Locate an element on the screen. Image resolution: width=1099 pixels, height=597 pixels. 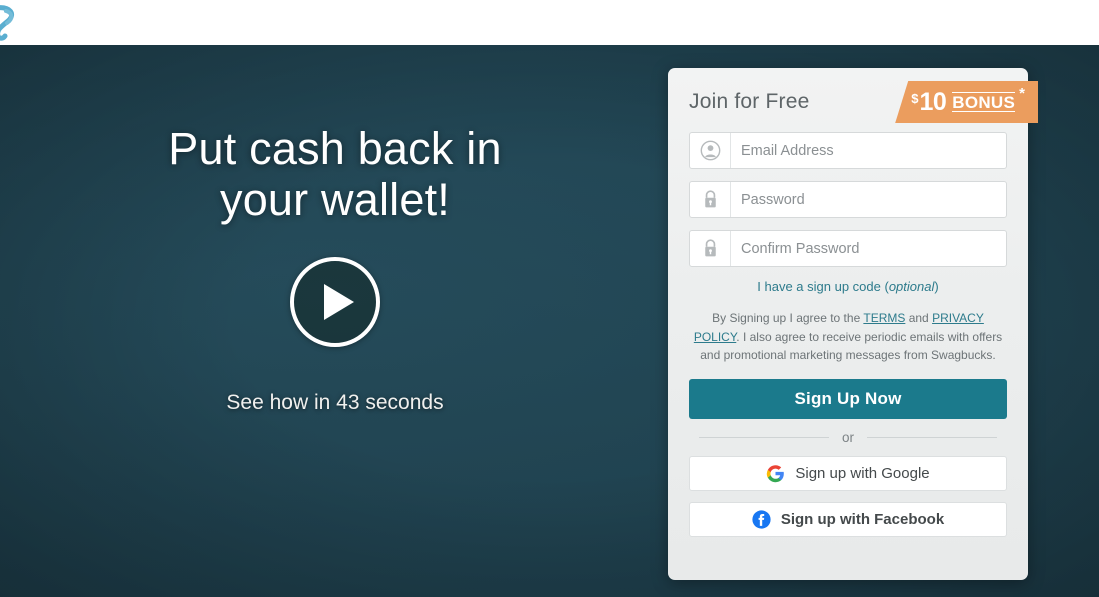
bonus-word: BONUS is located at coordinates (984, 102).